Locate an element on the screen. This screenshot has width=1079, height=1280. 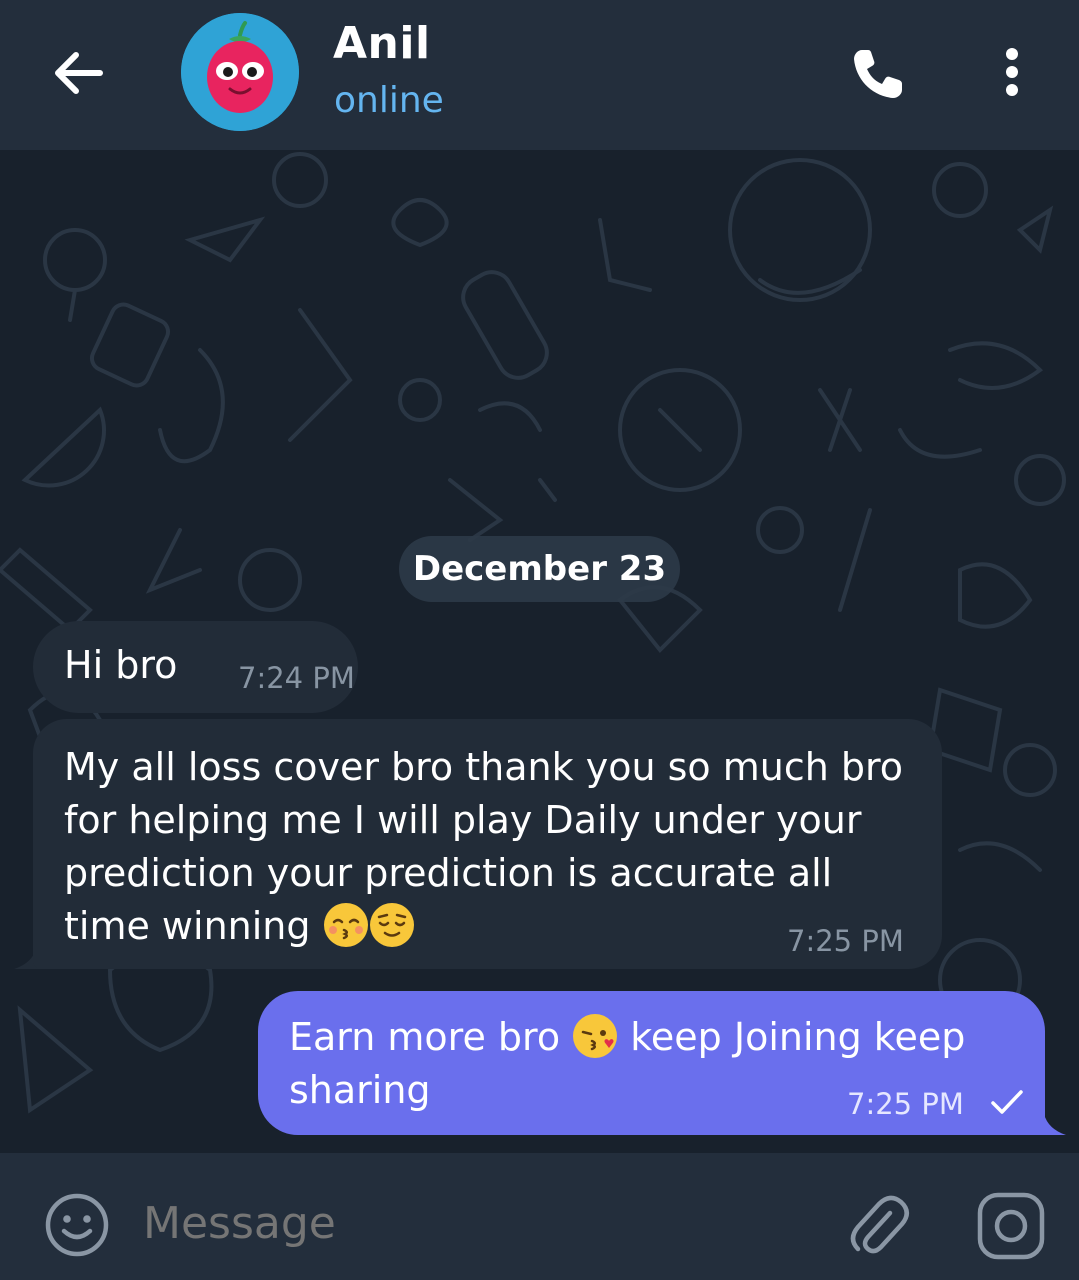
relieved-face-icon is located at coordinates (391, 925).